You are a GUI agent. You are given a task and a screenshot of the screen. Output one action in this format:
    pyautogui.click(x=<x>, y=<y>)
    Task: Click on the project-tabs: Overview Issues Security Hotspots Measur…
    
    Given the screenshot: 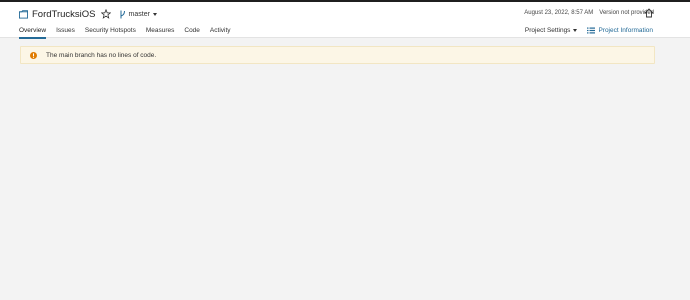 What is the action you would take?
    pyautogui.click(x=125, y=33)
    